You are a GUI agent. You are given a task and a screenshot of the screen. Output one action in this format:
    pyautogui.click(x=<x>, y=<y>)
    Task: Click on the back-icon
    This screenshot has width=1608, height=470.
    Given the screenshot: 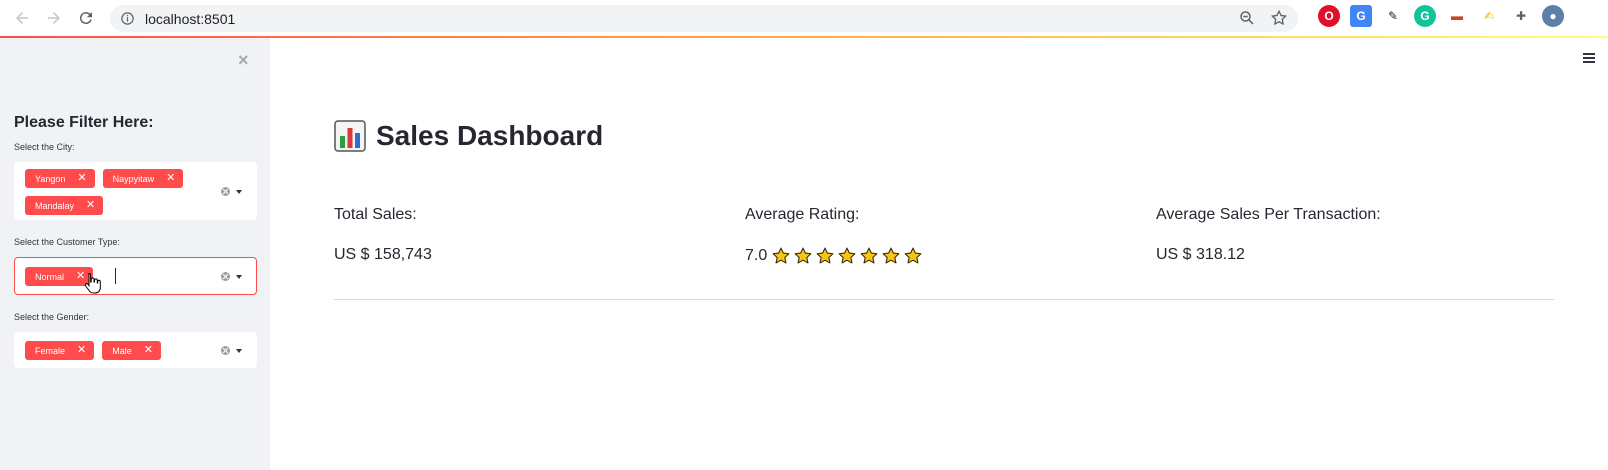 What is the action you would take?
    pyautogui.click(x=22, y=18)
    